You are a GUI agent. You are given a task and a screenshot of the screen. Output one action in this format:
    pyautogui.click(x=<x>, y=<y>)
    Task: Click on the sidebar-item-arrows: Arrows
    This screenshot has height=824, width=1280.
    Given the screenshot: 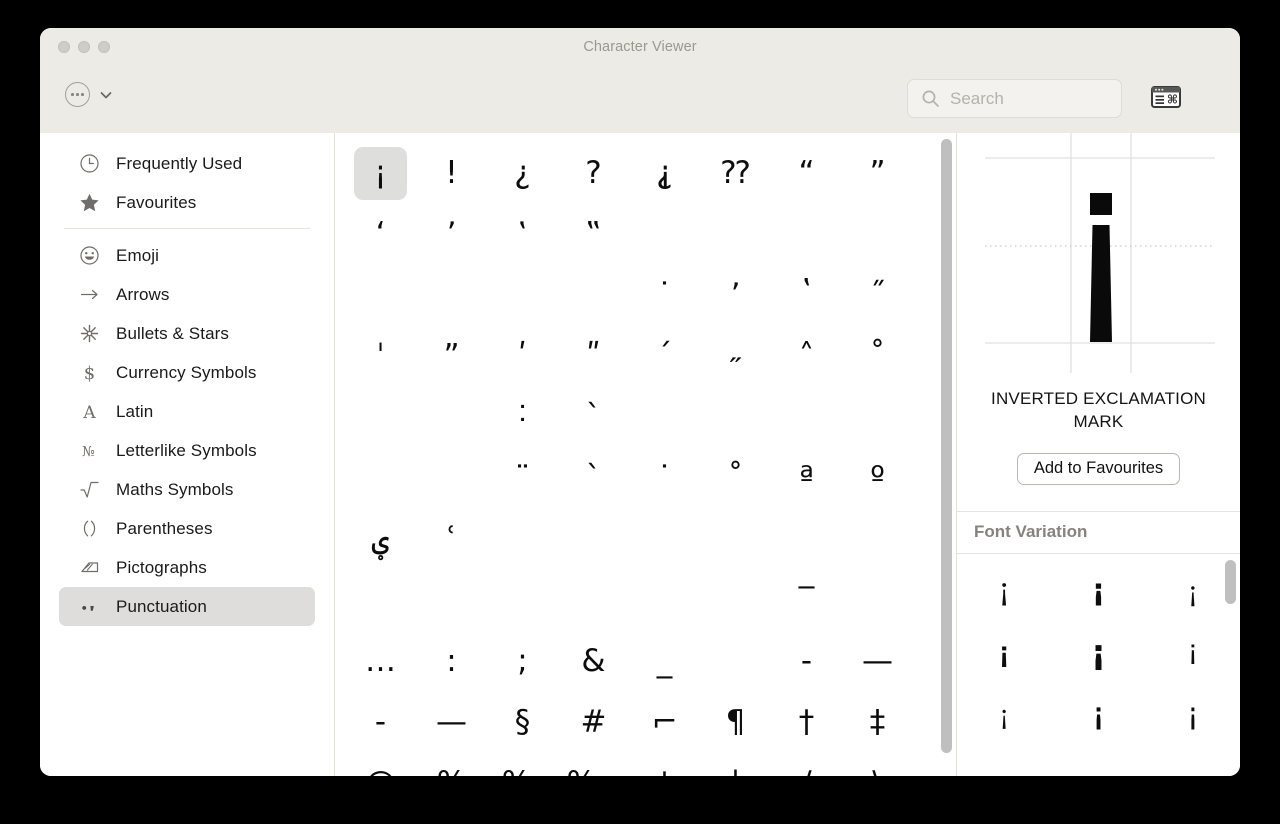 What is the action you would take?
    pyautogui.click(x=187, y=294)
    